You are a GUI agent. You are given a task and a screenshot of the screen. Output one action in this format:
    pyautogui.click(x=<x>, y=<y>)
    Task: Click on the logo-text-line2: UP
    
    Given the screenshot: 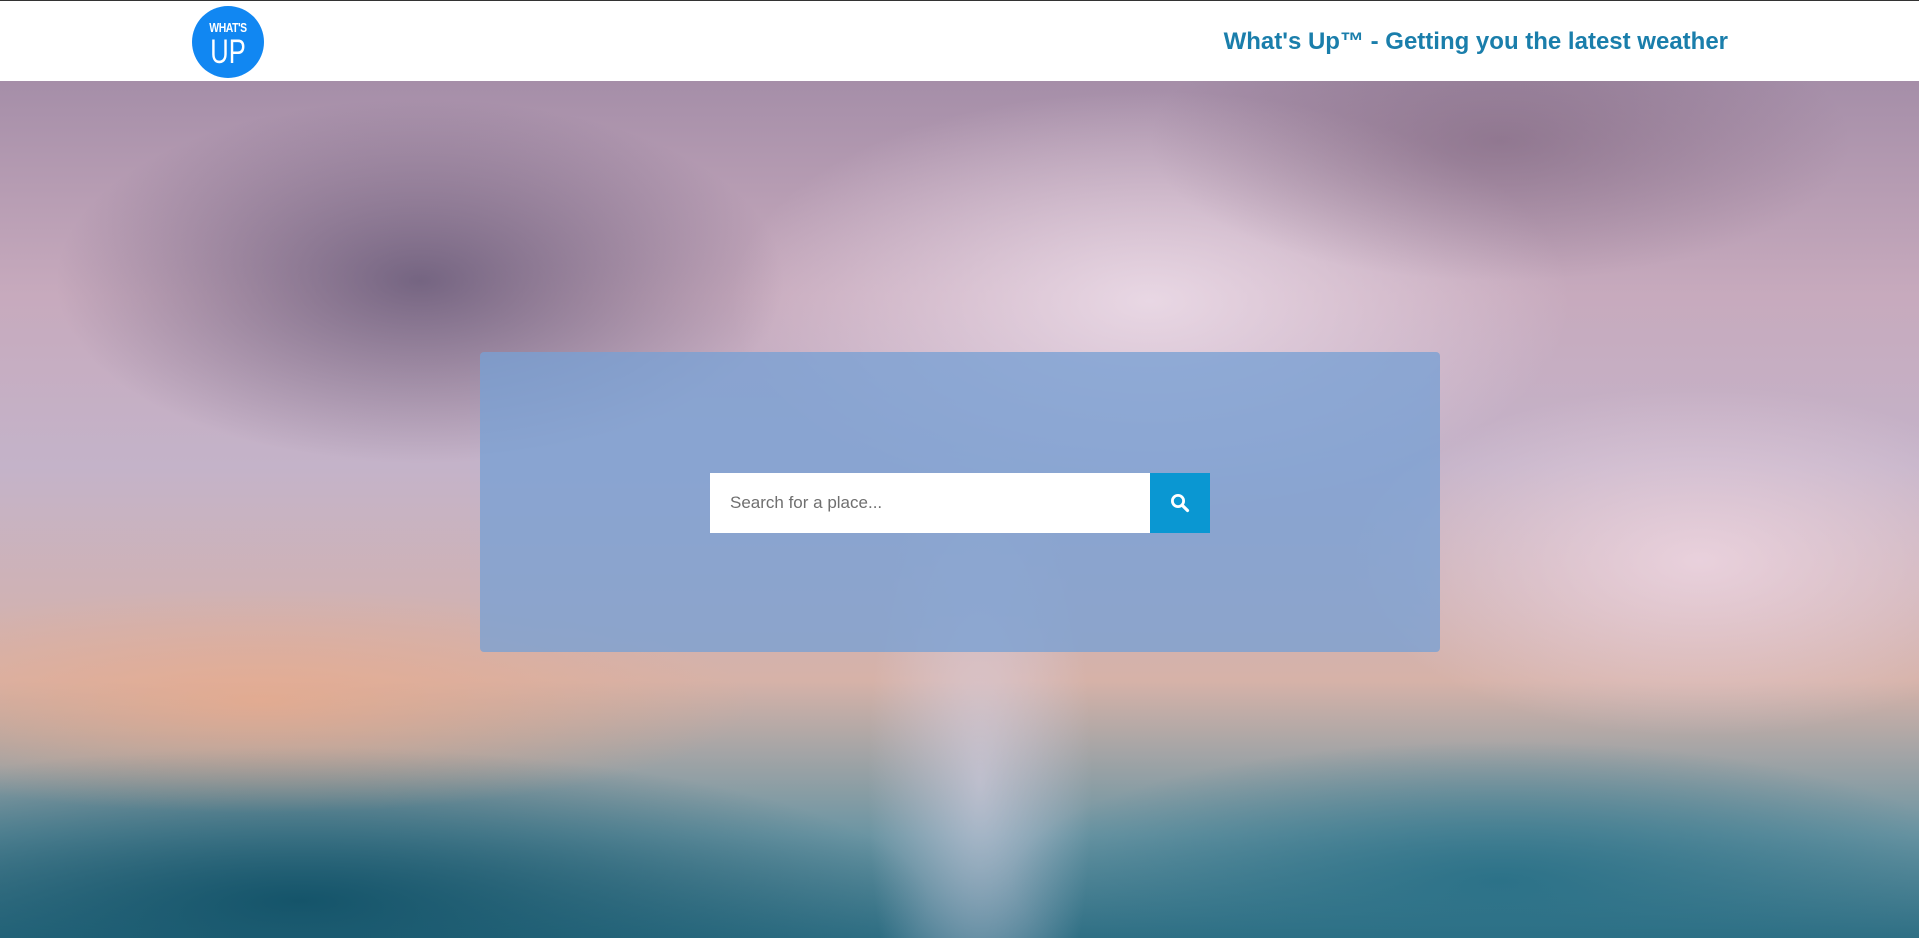 What is the action you would take?
    pyautogui.click(x=228, y=52)
    